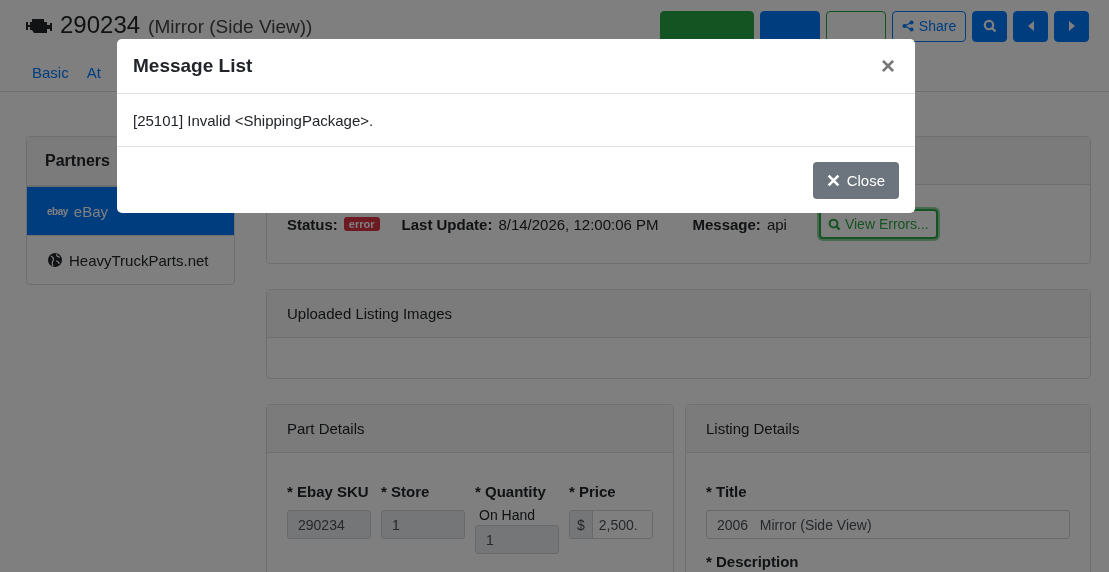 The height and width of the screenshot is (572, 1109). I want to click on part-description: (Mirror (Side View)), so click(230, 27).